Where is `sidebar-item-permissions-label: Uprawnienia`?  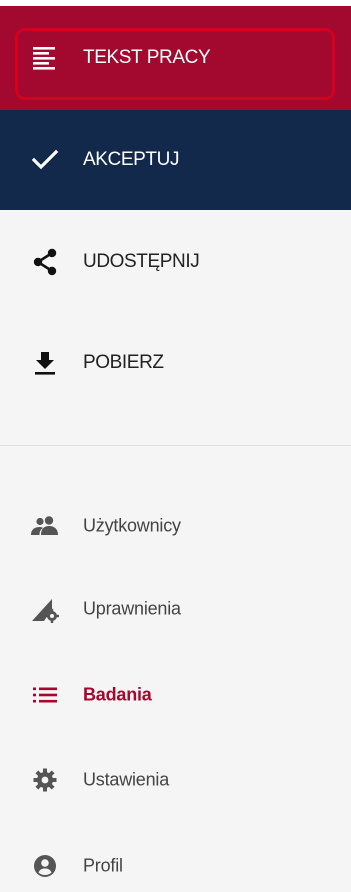 sidebar-item-permissions-label: Uprawnienia is located at coordinates (132, 608).